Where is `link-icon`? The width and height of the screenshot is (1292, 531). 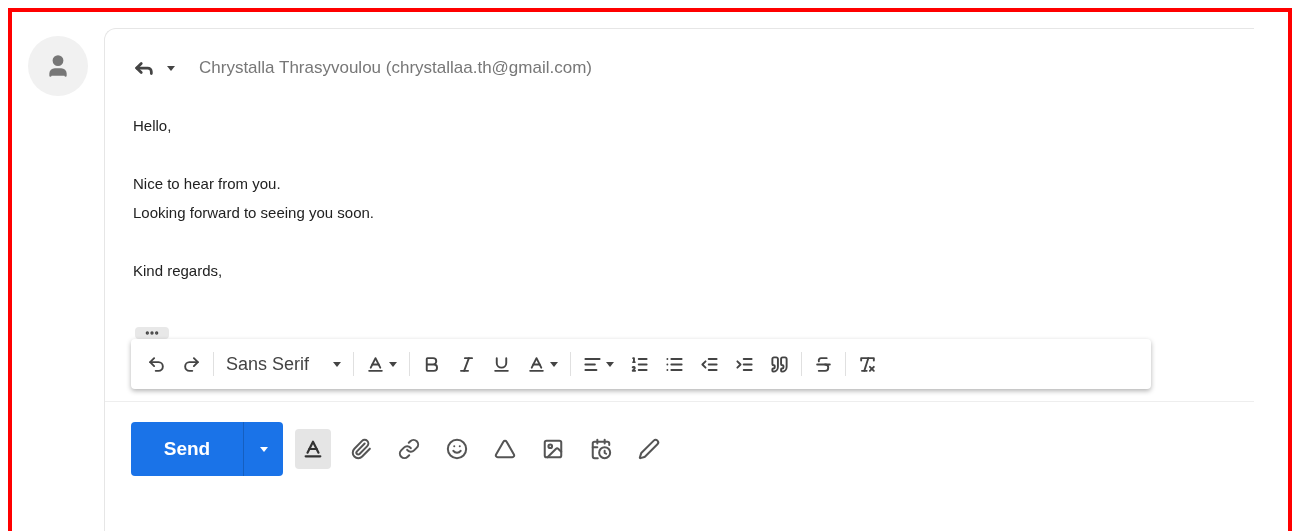 link-icon is located at coordinates (409, 449).